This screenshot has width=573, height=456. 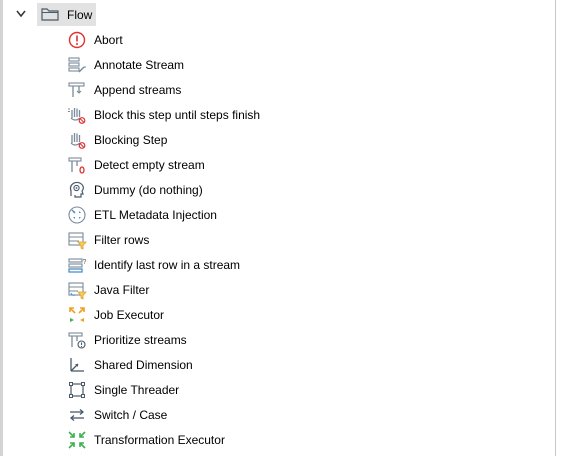 I want to click on item-label: ETL Metadata Injection, so click(x=155, y=215).